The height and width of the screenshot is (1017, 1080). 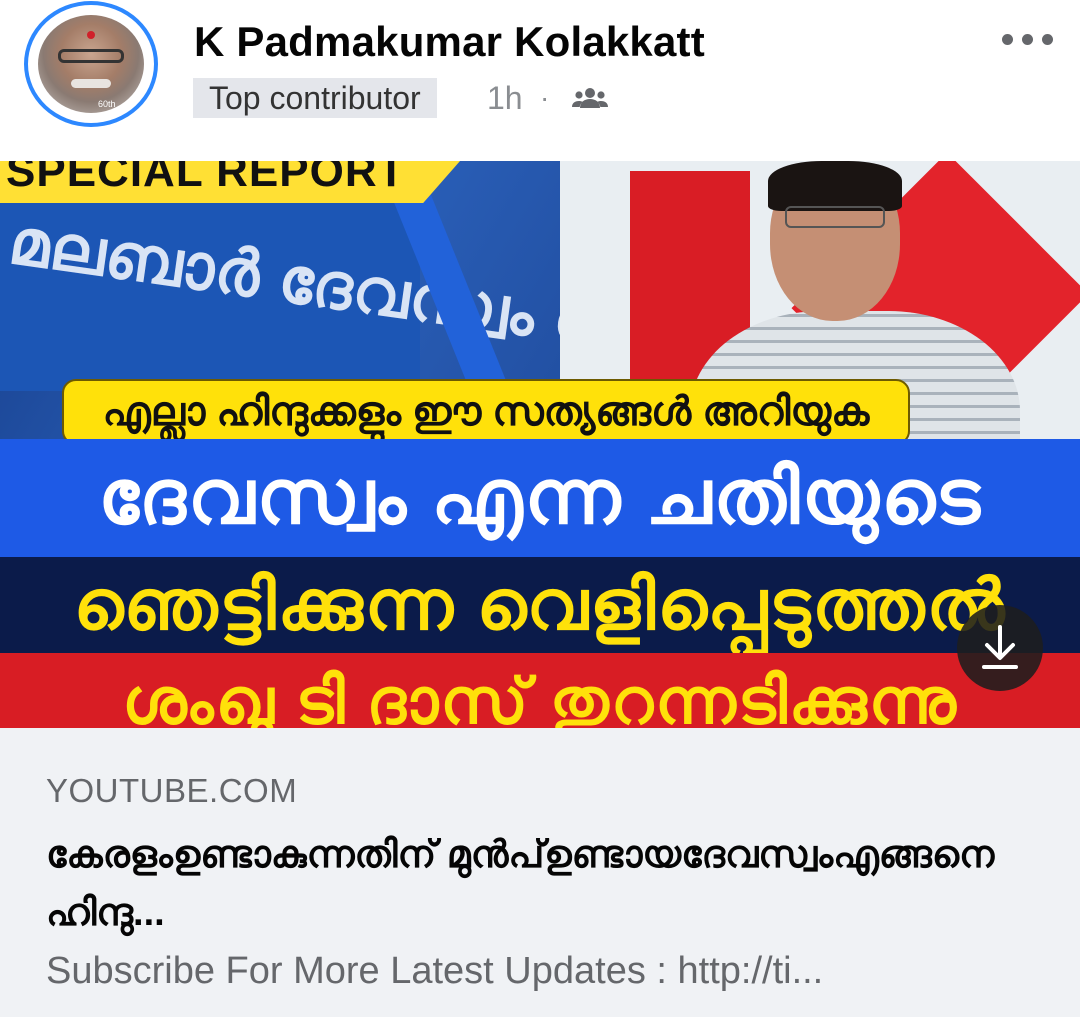 I want to click on thumbnail-banner: എല്ലാ ഹിന്ദുക്കളും ഈ സത്യങ്ങൾ അറിയുക, so click(x=486, y=412).